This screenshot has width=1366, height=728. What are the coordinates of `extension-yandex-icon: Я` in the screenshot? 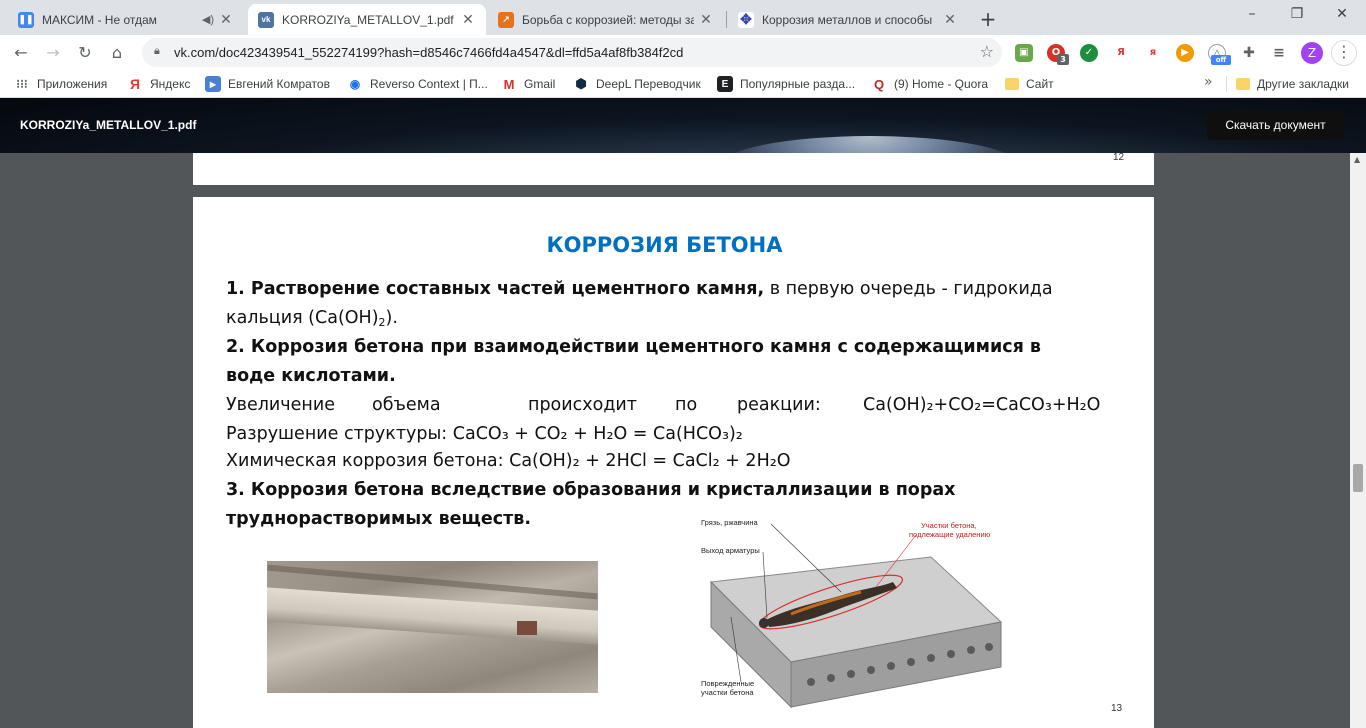 It's located at (1121, 53).